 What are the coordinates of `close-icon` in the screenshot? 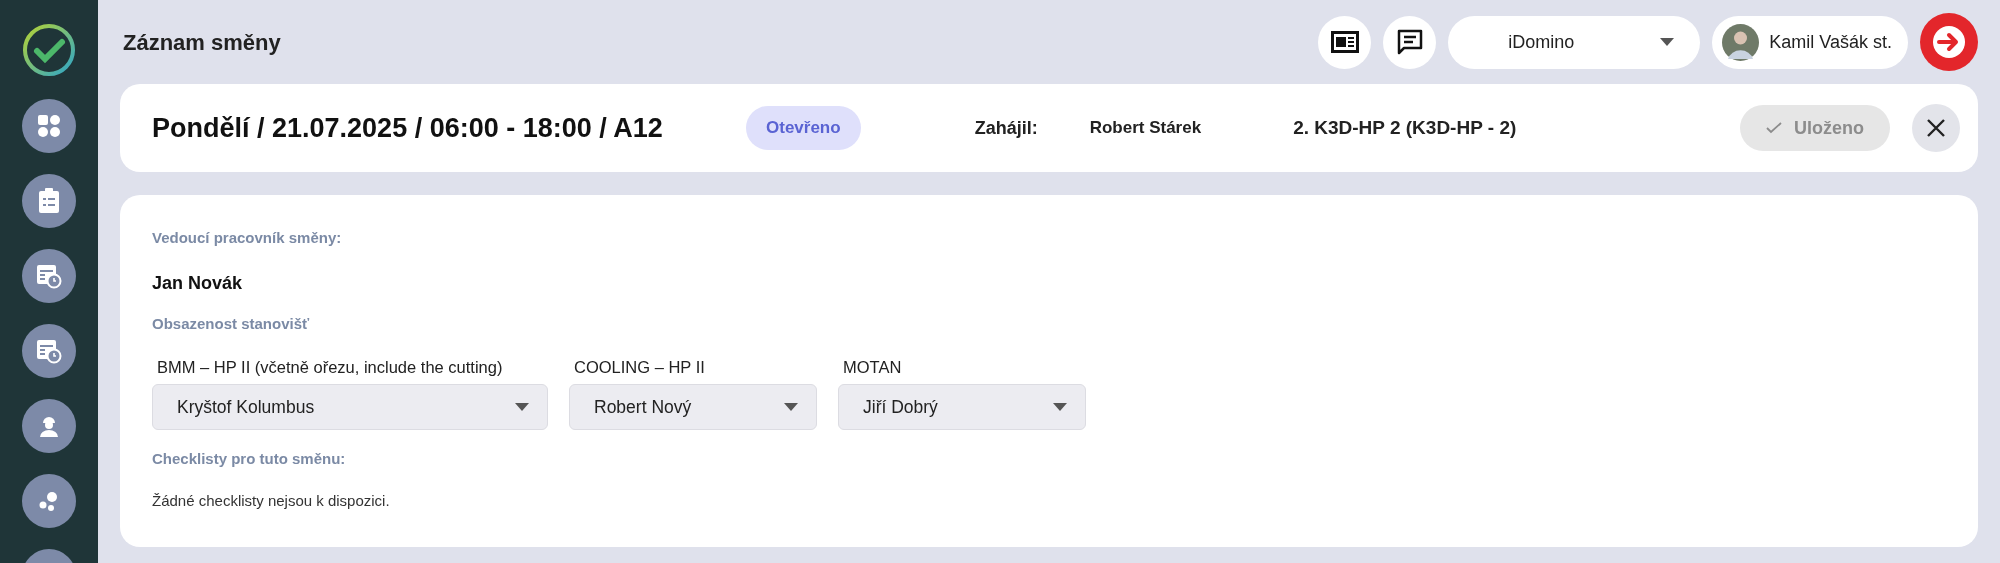 It's located at (1936, 128).